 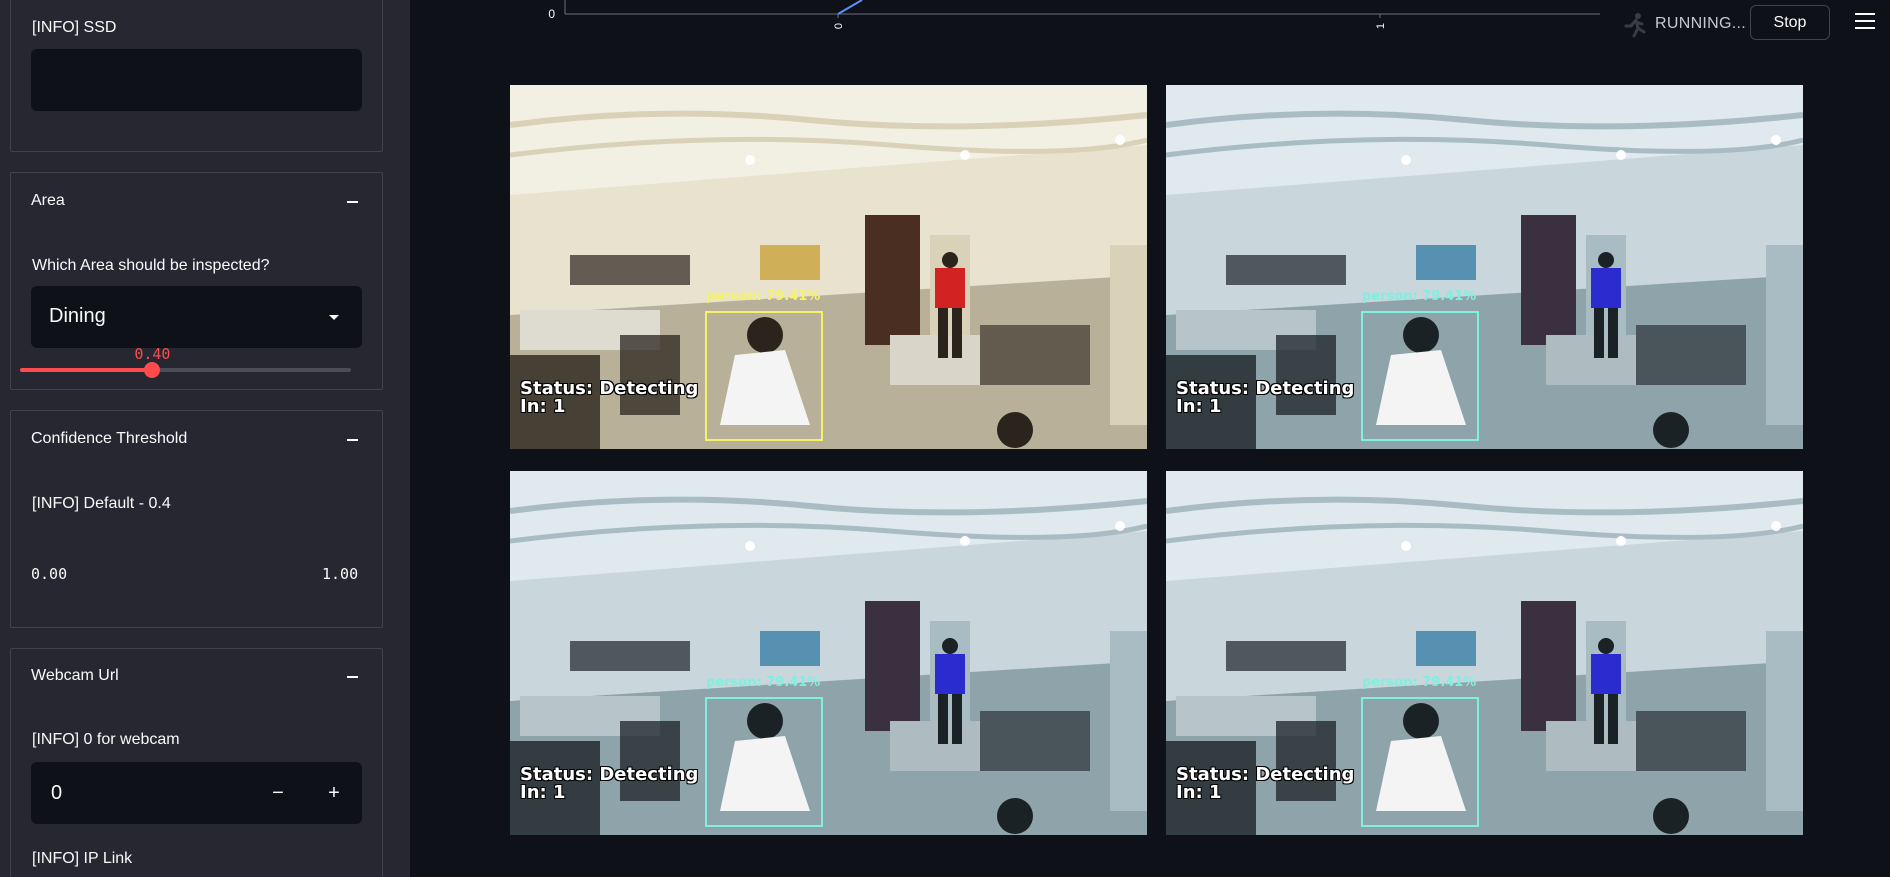 What do you see at coordinates (1381, 26) in the screenshot?
I see `x-tick-label-1: 1` at bounding box center [1381, 26].